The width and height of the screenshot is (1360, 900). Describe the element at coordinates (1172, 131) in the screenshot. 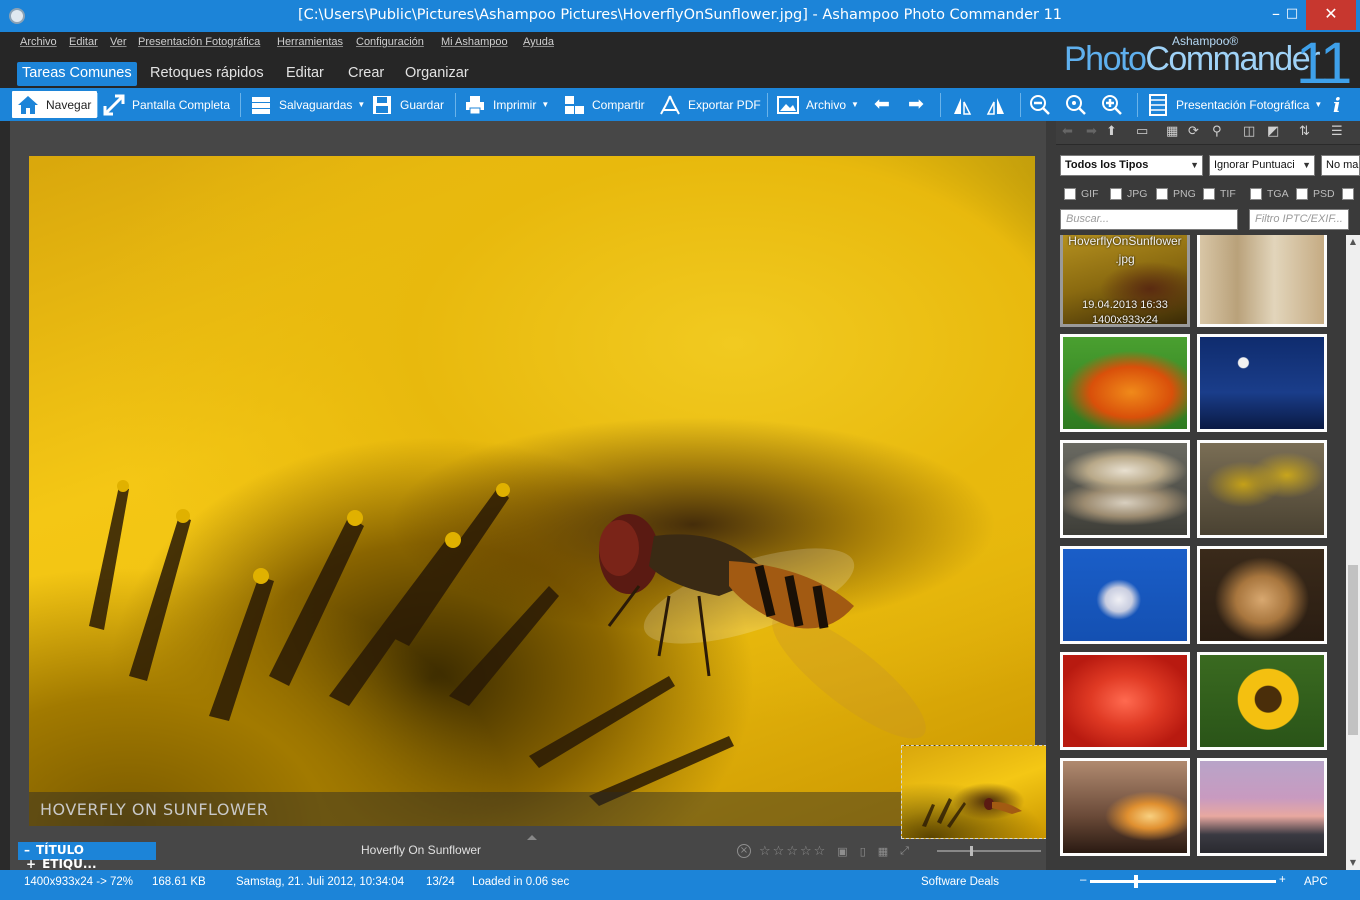

I see `thumbnails-icon: ▦` at that location.